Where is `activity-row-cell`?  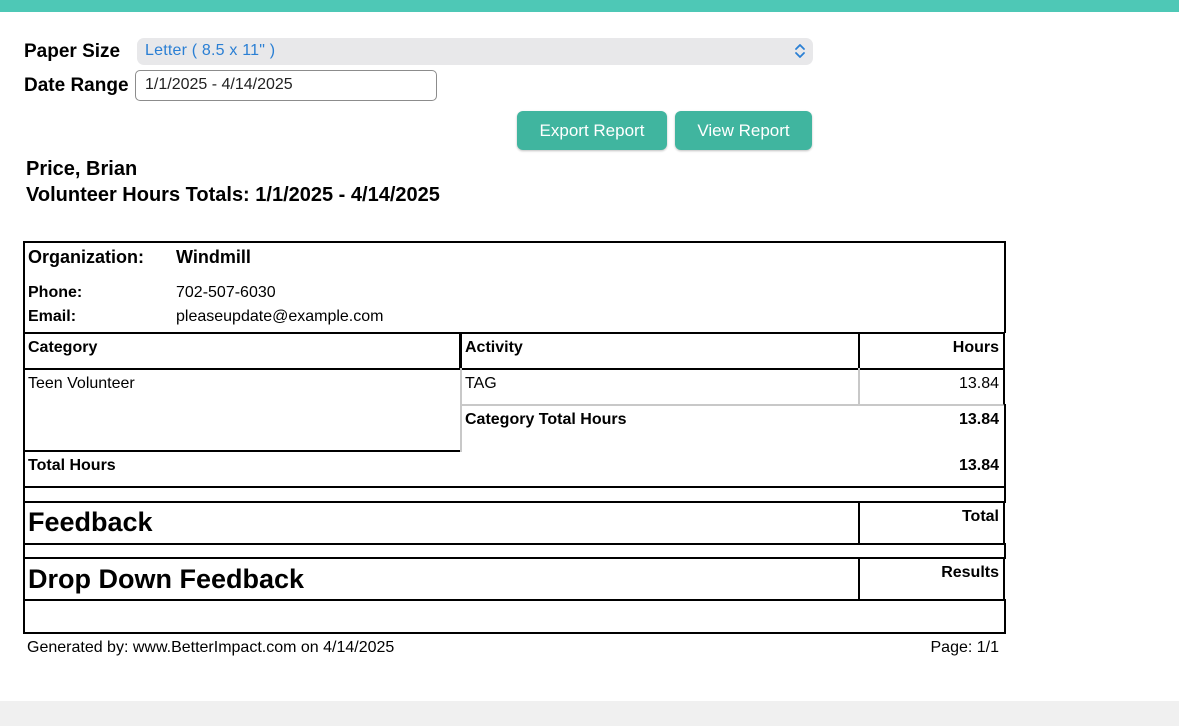
activity-row-cell is located at coordinates (660, 387).